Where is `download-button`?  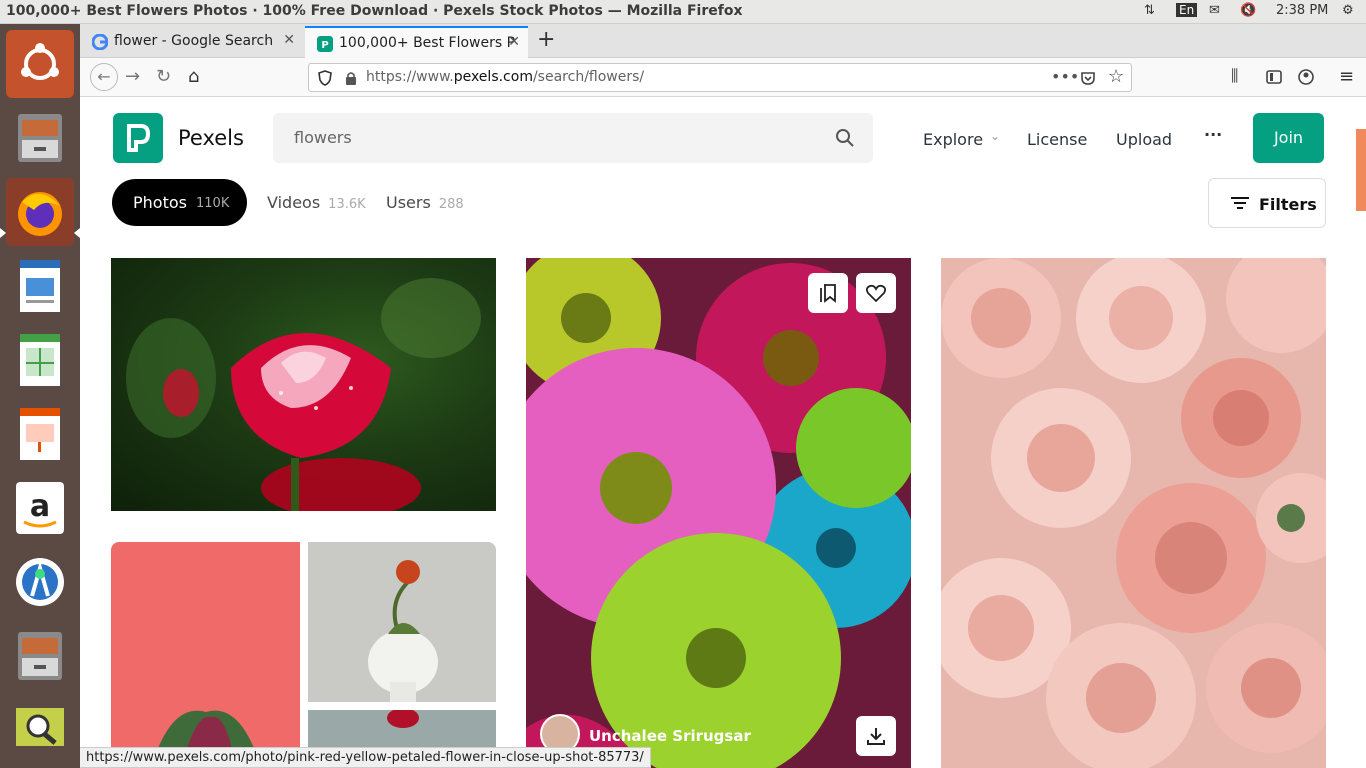
download-button is located at coordinates (876, 736).